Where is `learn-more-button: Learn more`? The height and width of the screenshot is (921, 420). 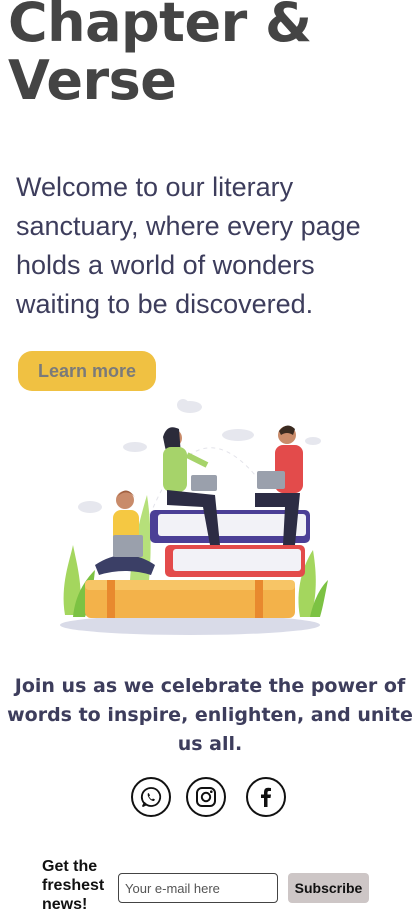 learn-more-button: Learn more is located at coordinates (87, 371).